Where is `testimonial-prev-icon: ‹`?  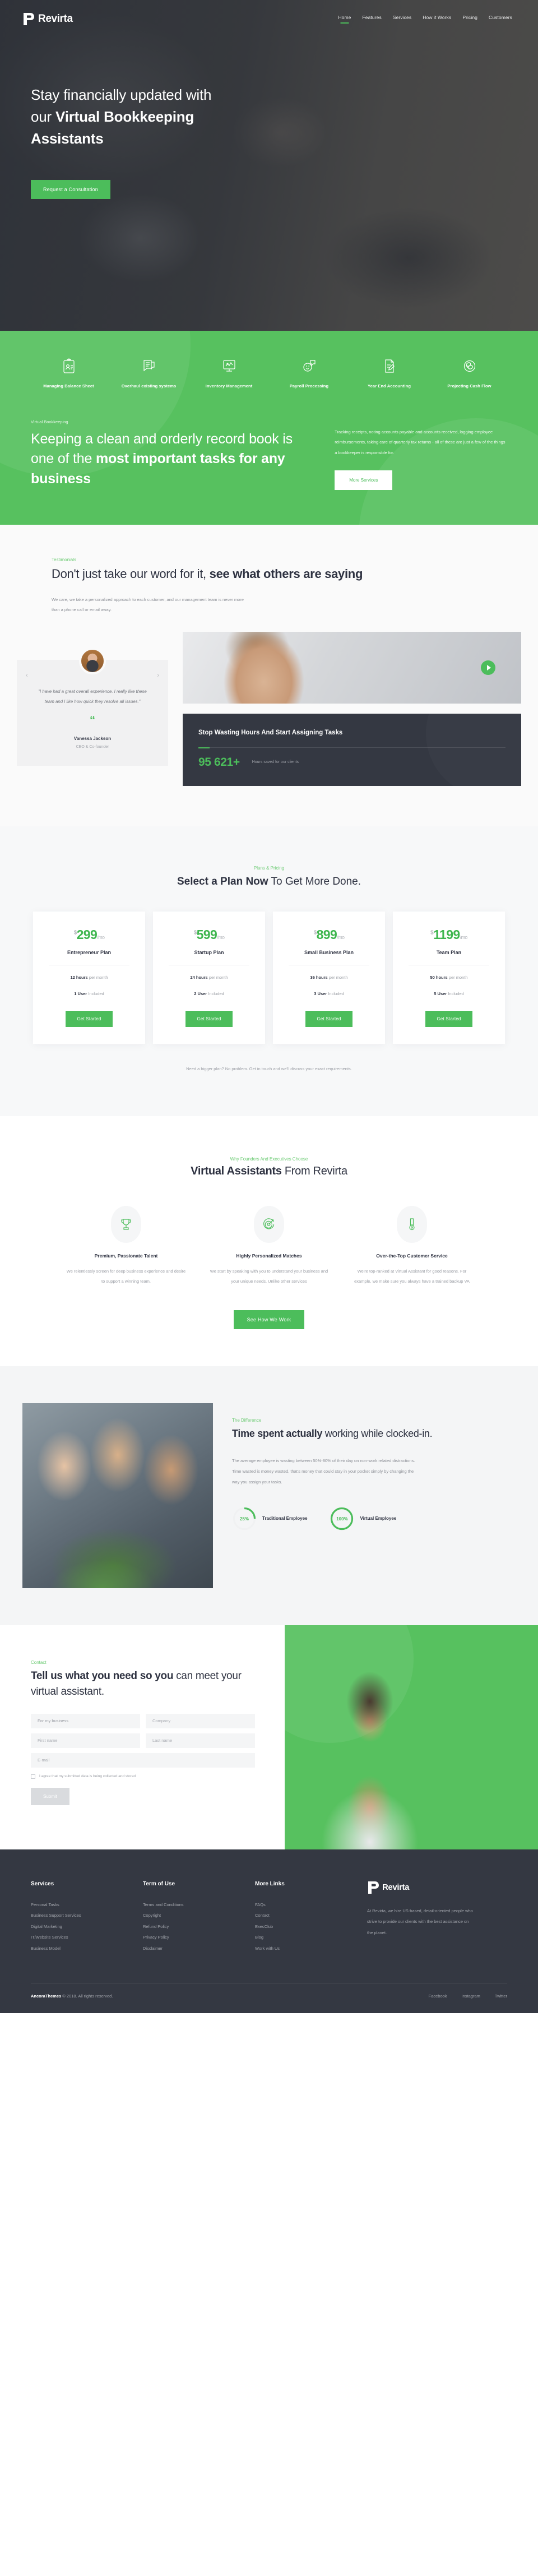
testimonial-prev-icon: ‹ is located at coordinates (27, 676).